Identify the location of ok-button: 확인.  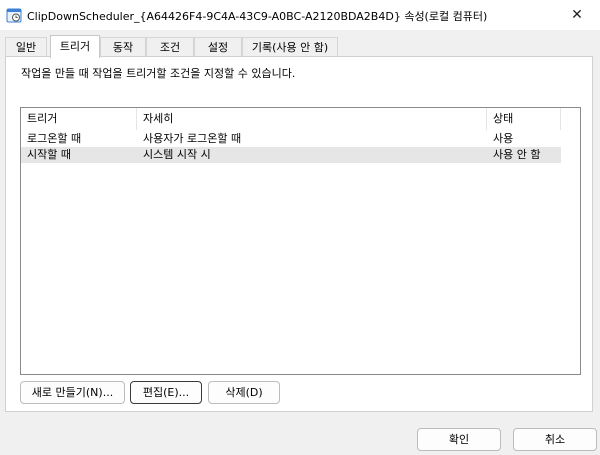
(459, 439).